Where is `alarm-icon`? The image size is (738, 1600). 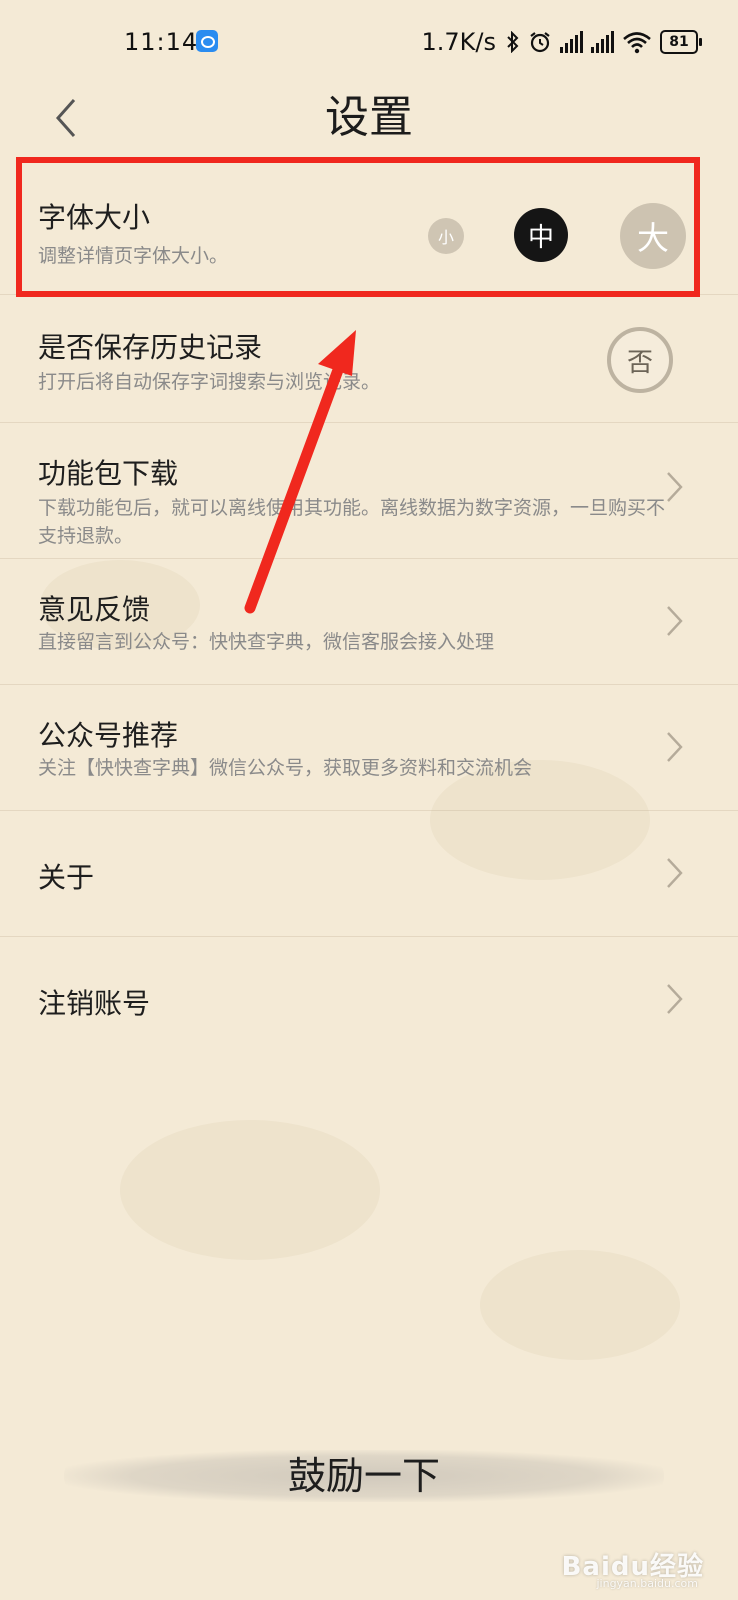
alarm-icon is located at coordinates (540, 42).